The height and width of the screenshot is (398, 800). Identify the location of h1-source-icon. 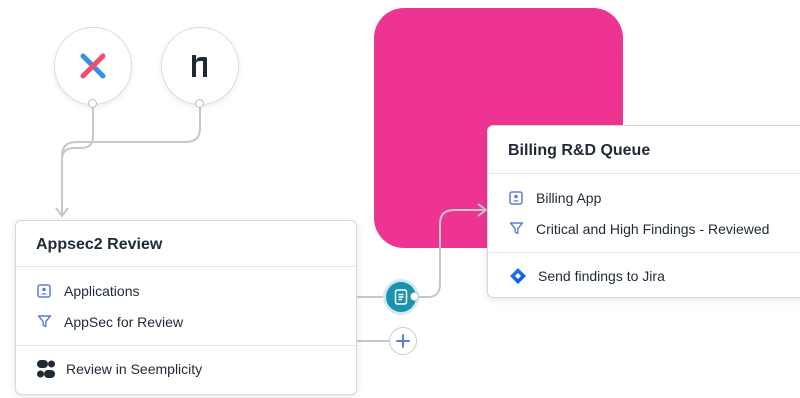
(199, 66).